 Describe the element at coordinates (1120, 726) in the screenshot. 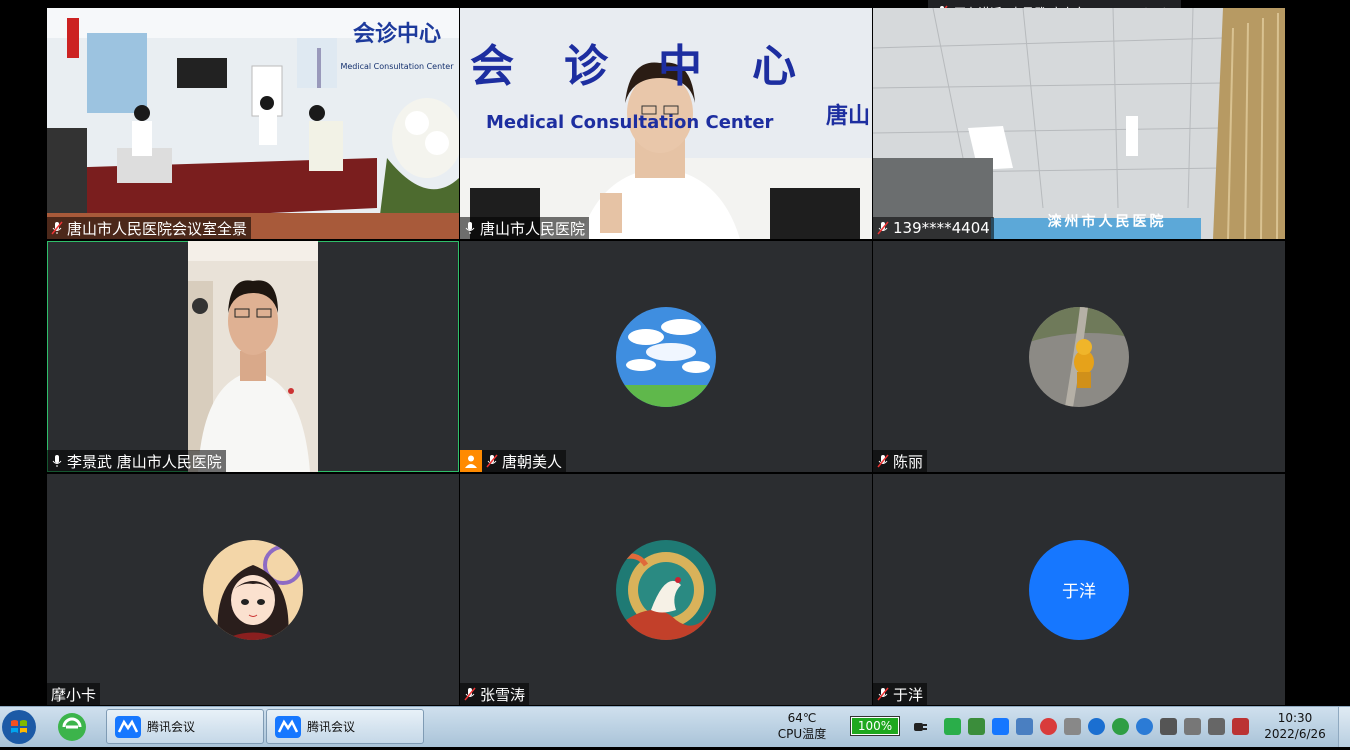

I see `add-icon` at that location.